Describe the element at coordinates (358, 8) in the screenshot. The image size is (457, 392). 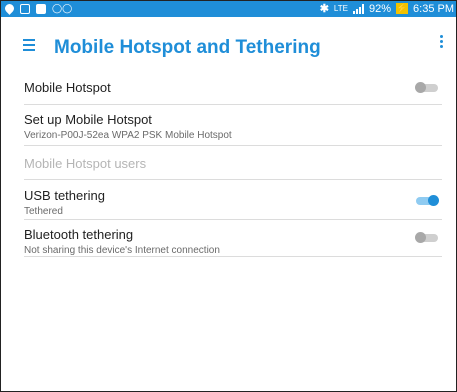
I see `signal-icon` at that location.